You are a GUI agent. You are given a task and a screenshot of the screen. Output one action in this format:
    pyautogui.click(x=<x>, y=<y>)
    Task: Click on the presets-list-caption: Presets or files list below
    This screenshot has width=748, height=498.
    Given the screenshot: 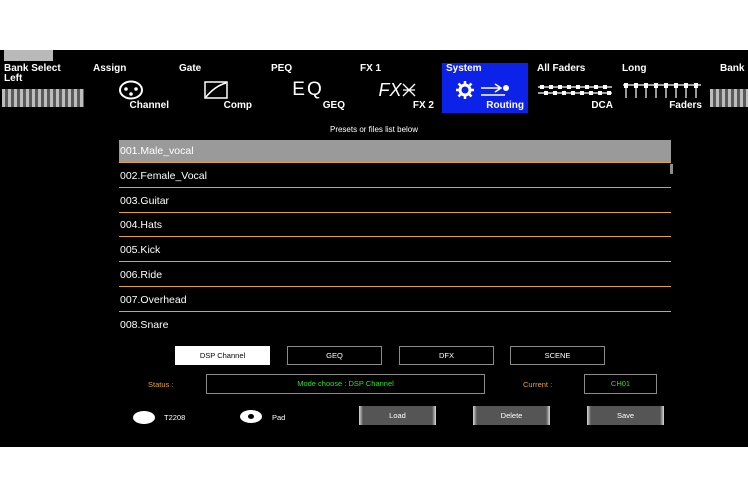 What is the action you would take?
    pyautogui.click(x=374, y=129)
    